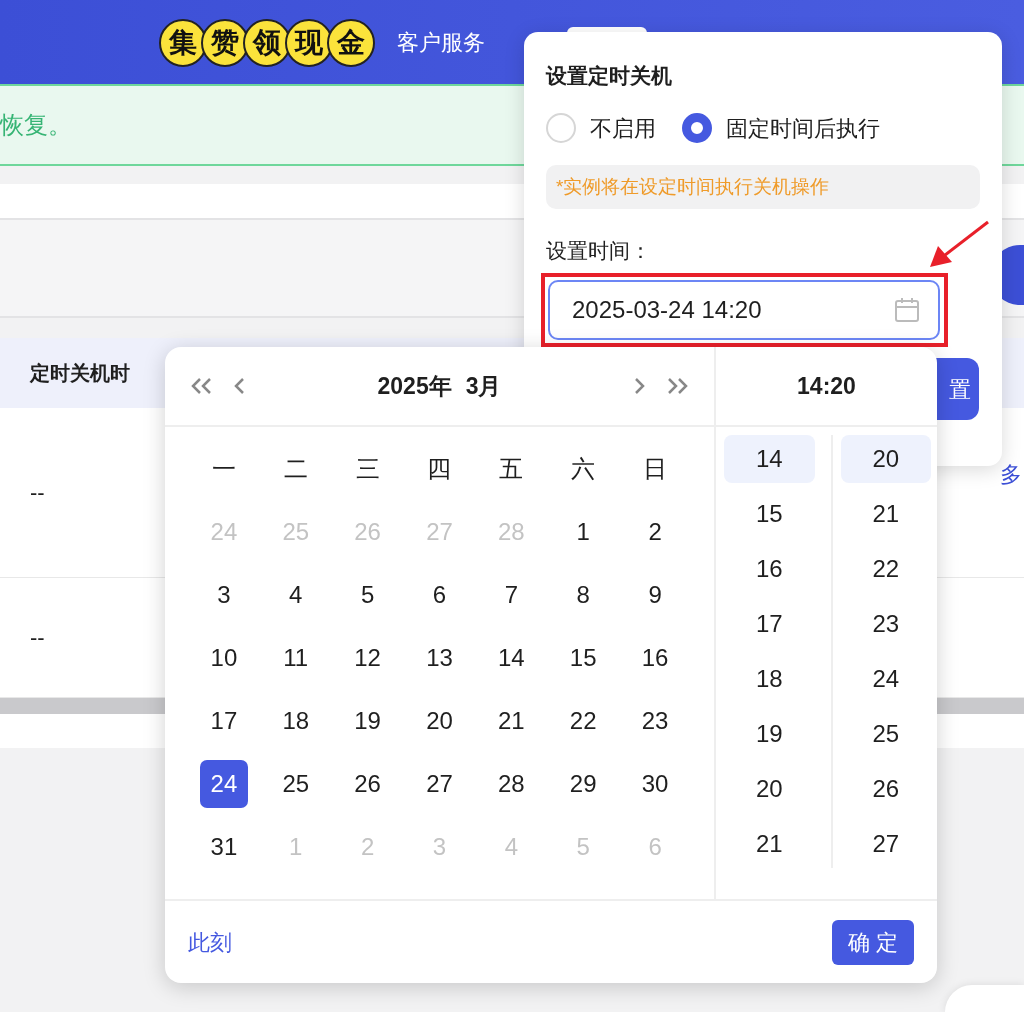 The width and height of the screenshot is (1024, 1012). Describe the element at coordinates (367, 595) in the screenshot. I see `day-cell: 5` at that location.